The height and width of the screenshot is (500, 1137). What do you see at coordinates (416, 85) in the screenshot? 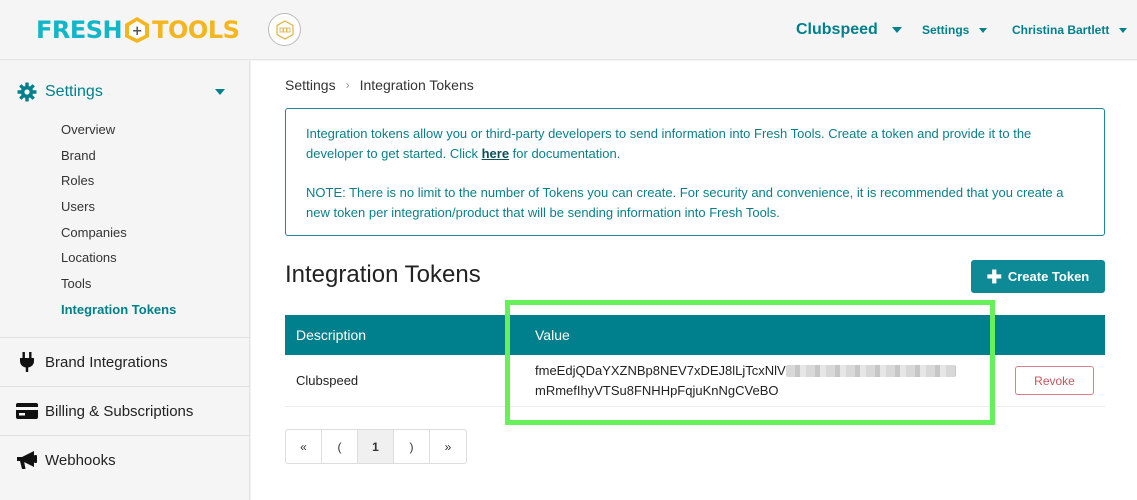
I see `breadcrumb-current: Integration Tokens` at bounding box center [416, 85].